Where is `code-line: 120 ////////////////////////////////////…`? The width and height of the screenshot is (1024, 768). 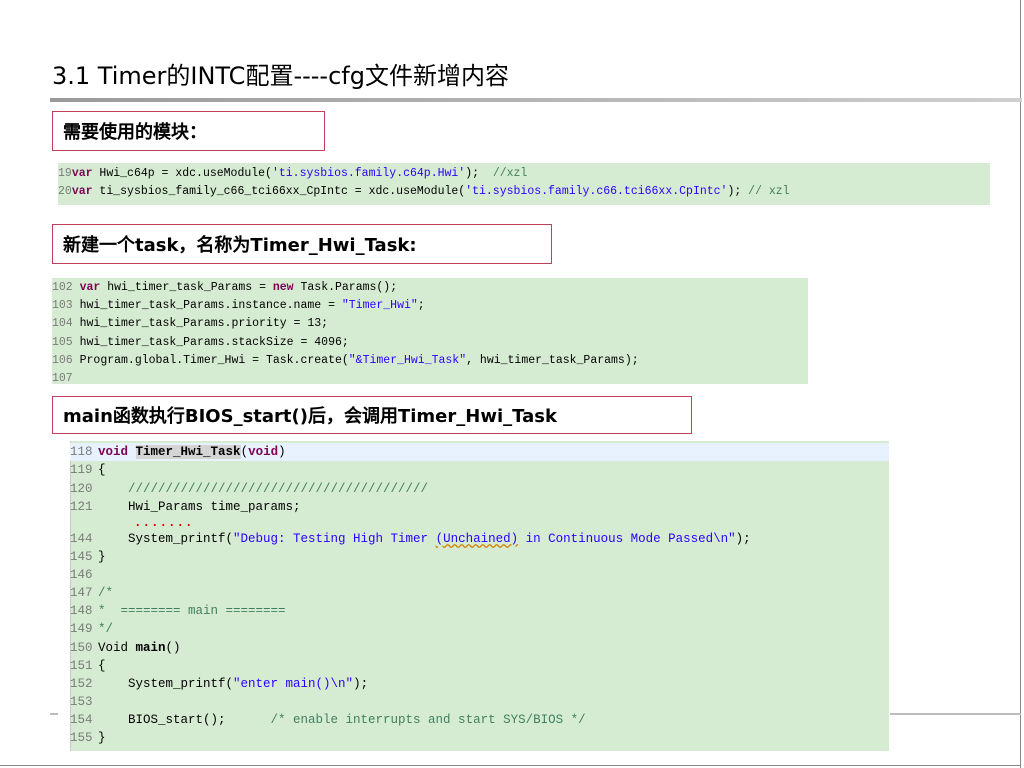 code-line: 120 ////////////////////////////////////… is located at coordinates (249, 489).